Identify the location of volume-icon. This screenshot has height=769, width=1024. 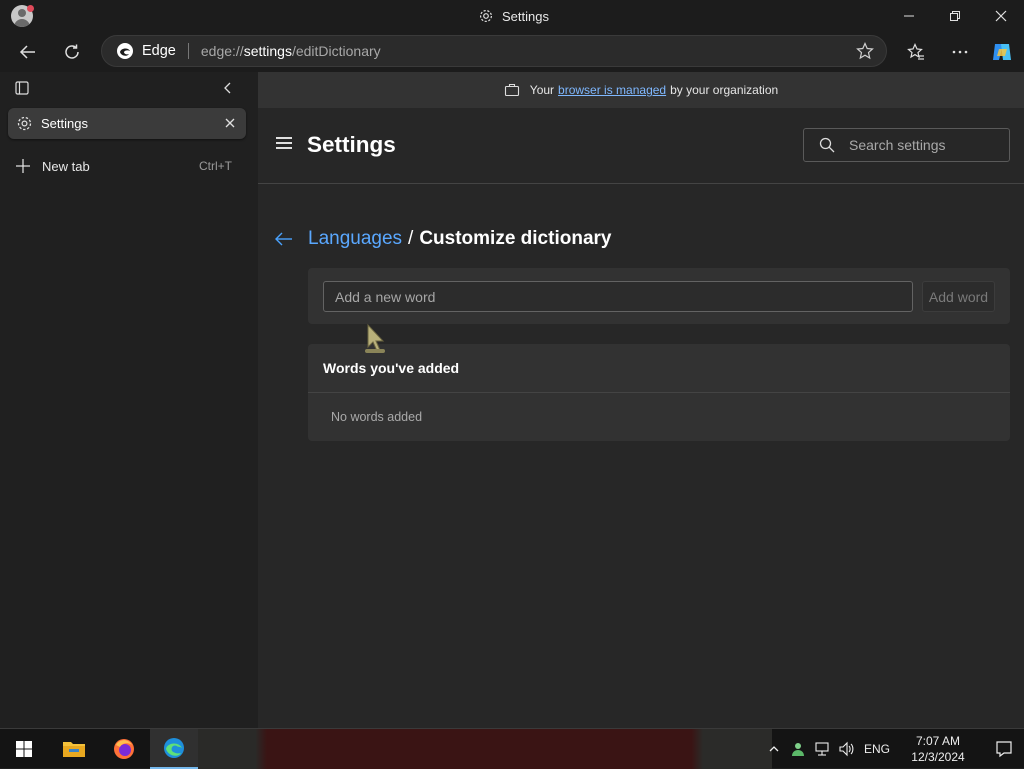
(846, 749).